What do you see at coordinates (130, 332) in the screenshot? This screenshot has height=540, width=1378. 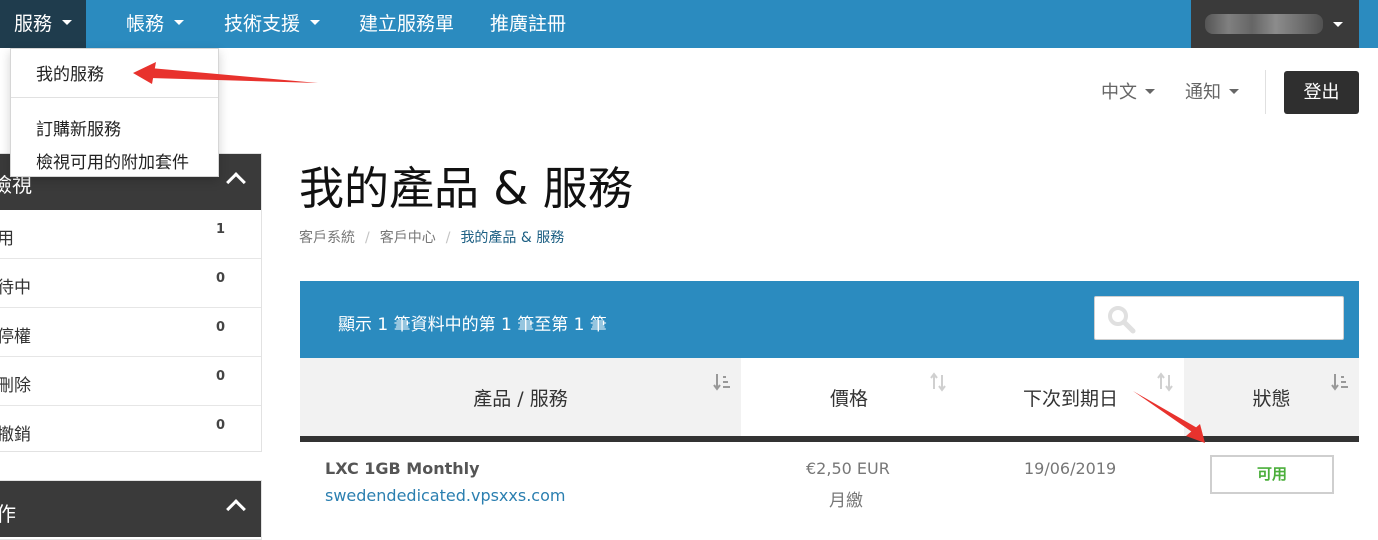 I see `sidebar-item-suspended: 停權 0` at bounding box center [130, 332].